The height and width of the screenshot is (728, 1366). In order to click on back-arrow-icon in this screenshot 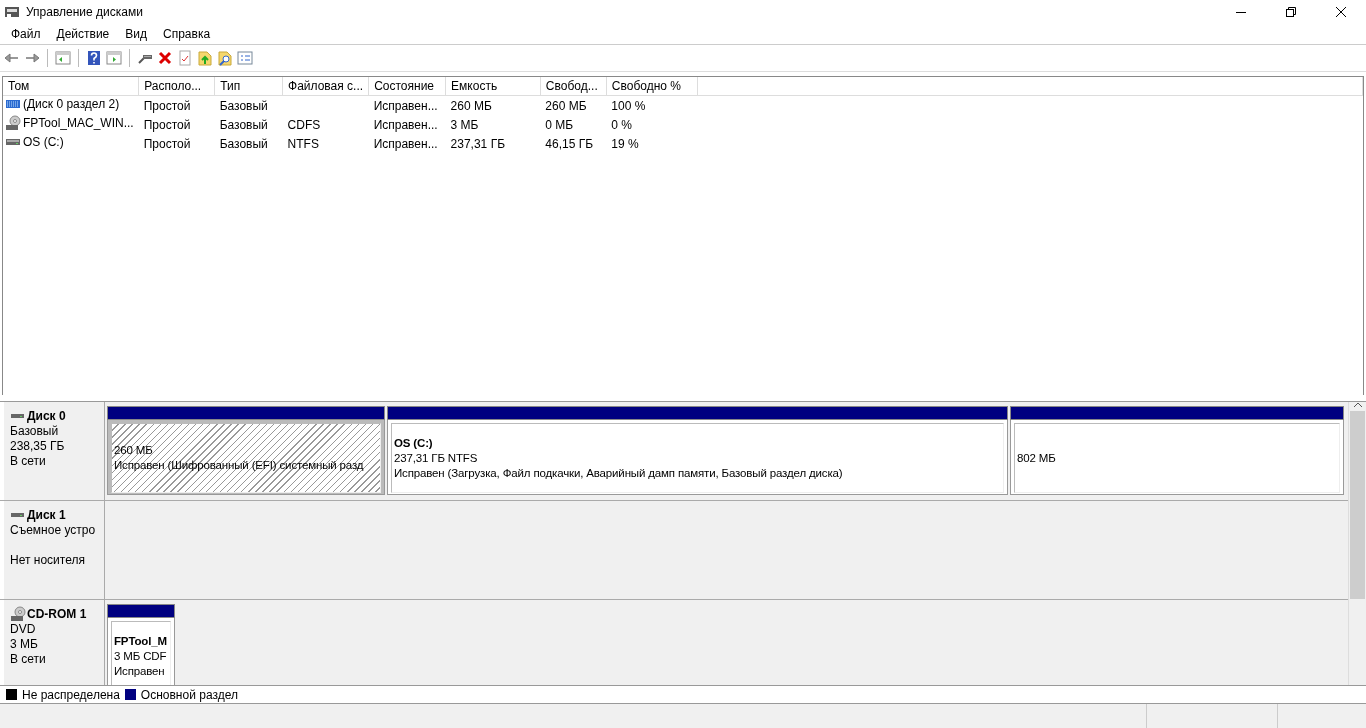, I will do `click(12, 58)`.